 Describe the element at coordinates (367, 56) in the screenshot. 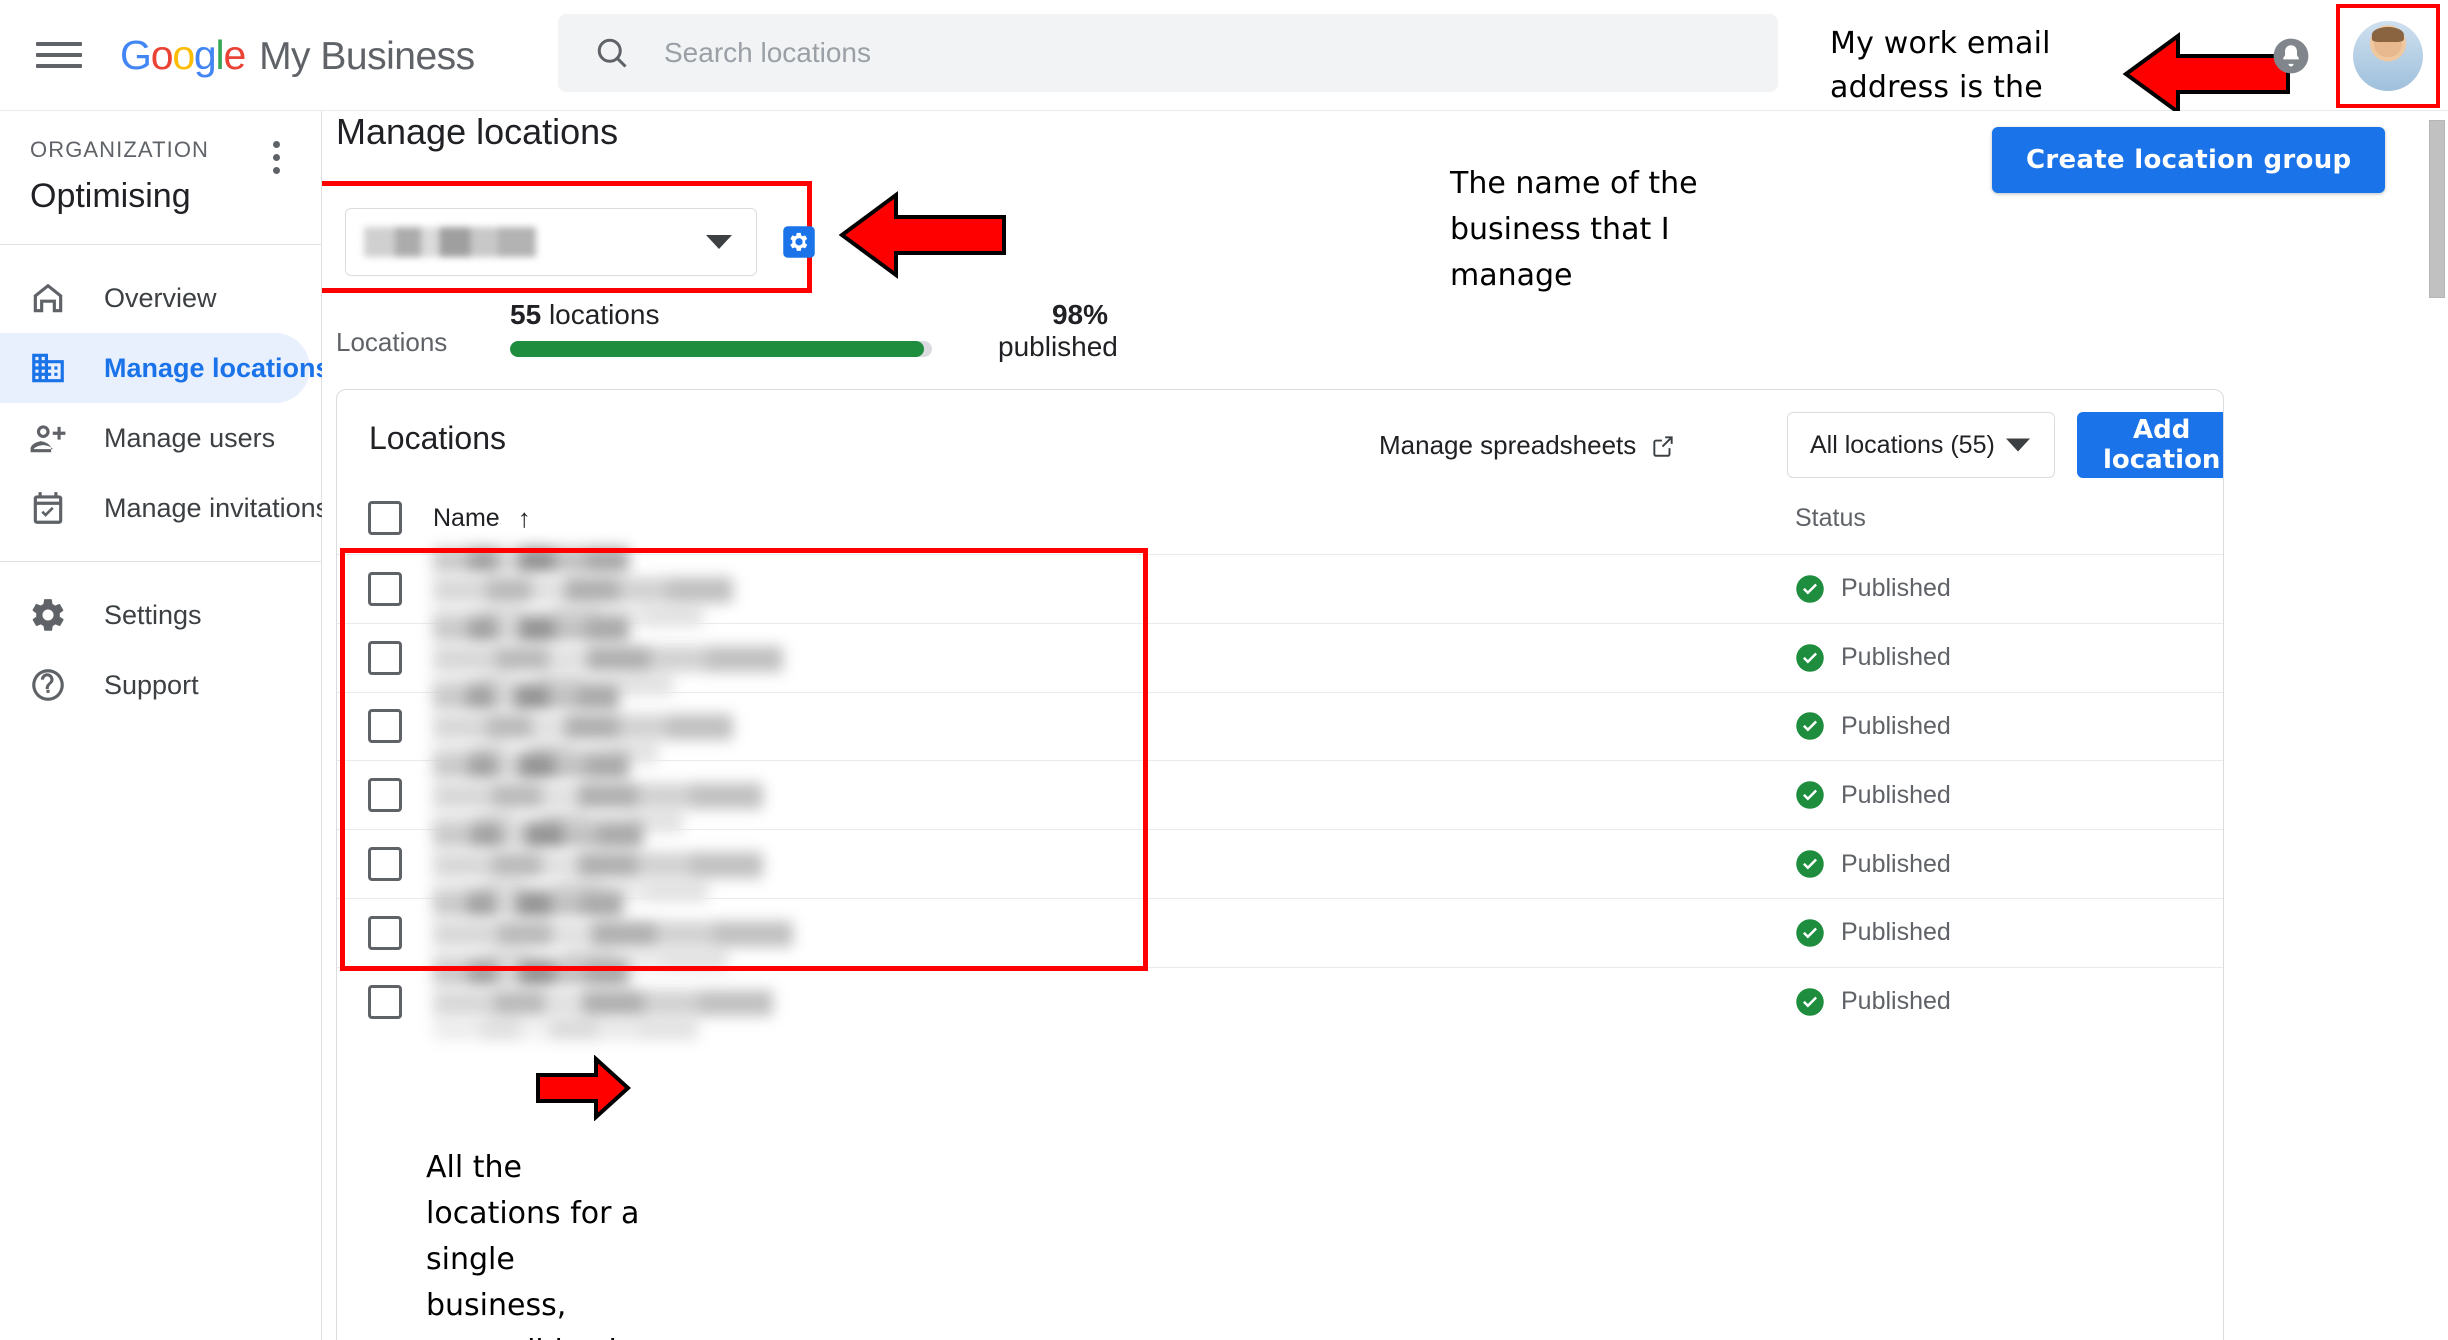

I see `product-name: My Business` at that location.